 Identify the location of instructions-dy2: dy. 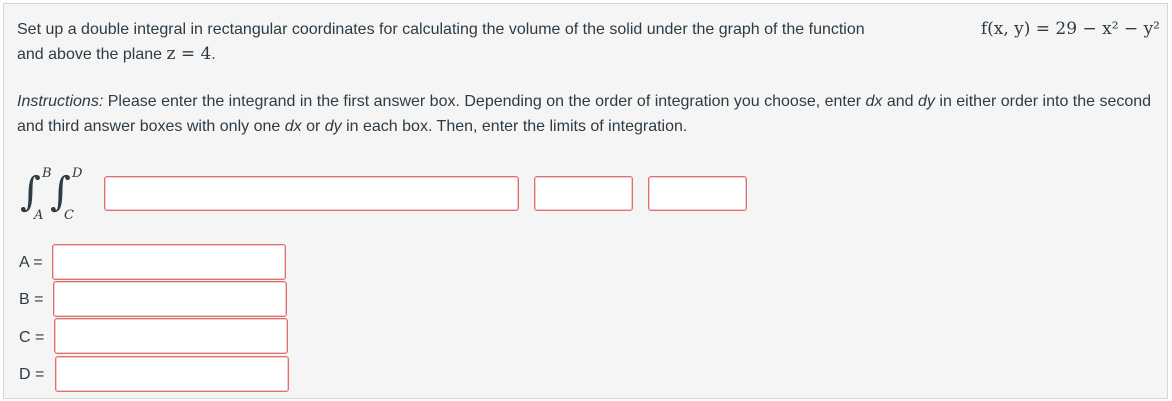
(333, 126).